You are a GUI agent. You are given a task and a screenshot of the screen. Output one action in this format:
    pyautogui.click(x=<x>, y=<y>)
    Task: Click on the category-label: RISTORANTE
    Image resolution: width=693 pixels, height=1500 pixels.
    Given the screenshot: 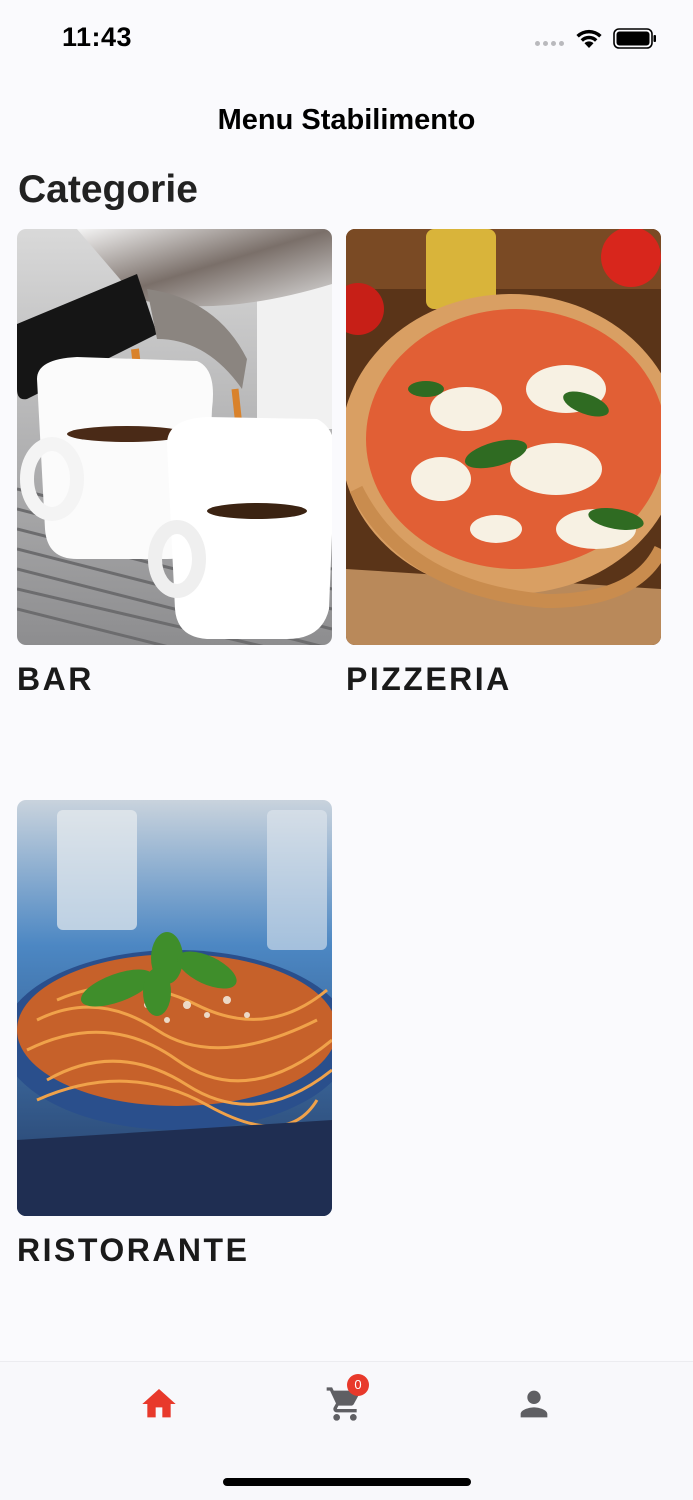 What is the action you would take?
    pyautogui.click(x=133, y=1250)
    